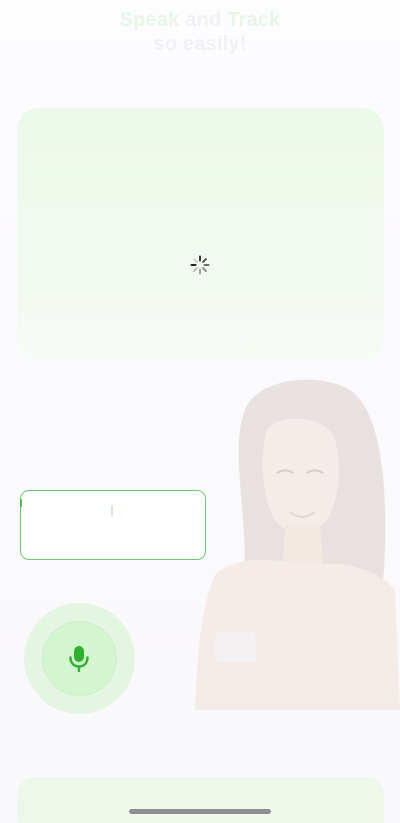 This screenshot has width=400, height=823. I want to click on speech-transcript-box, so click(113, 525).